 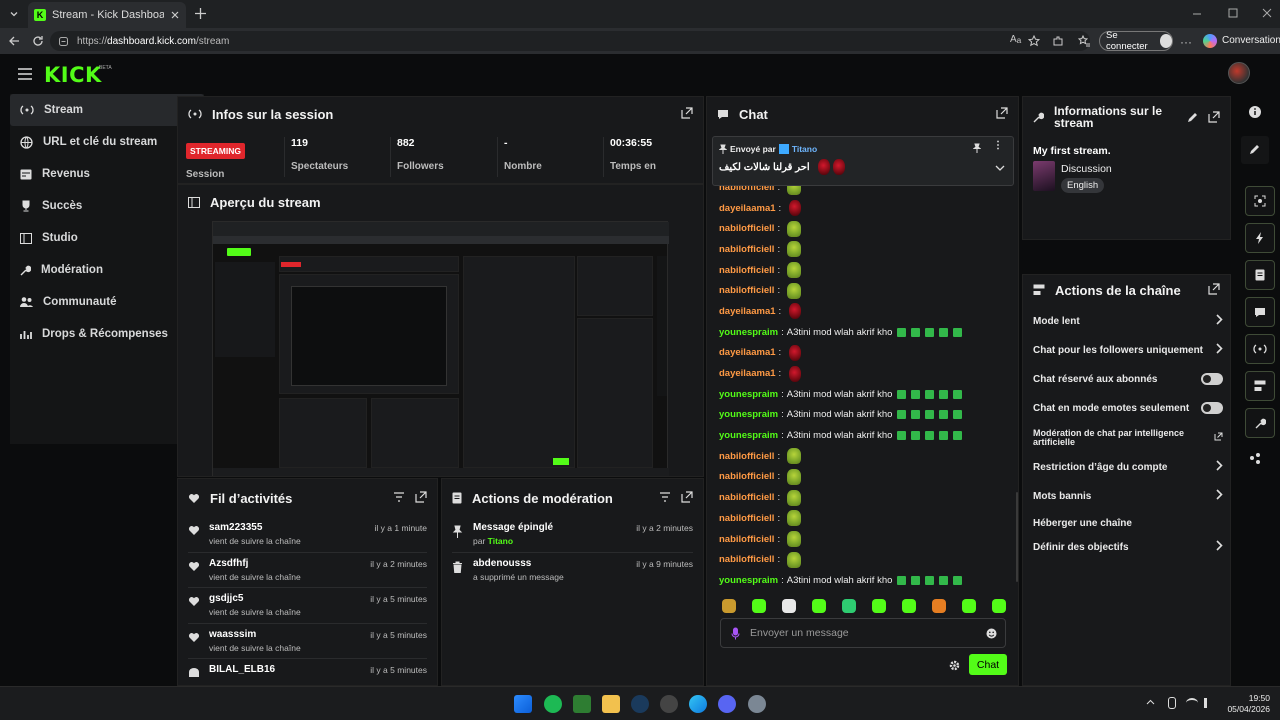 I want to click on kebab-menu-icon: ⋮, so click(x=998, y=145).